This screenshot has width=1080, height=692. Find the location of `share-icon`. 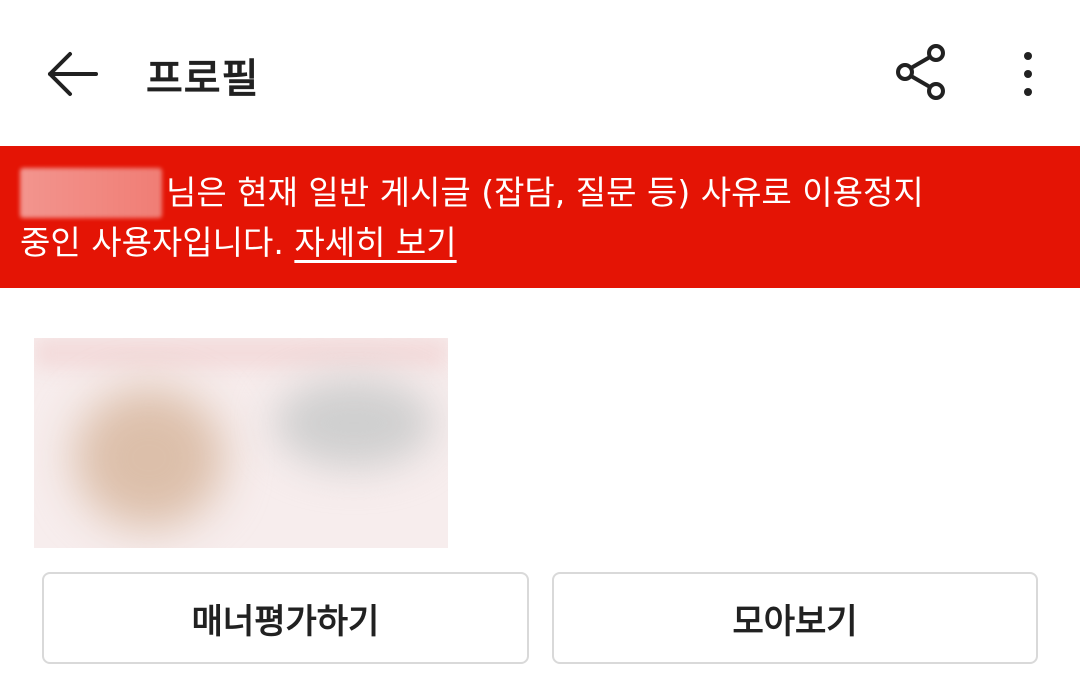

share-icon is located at coordinates (920, 72).